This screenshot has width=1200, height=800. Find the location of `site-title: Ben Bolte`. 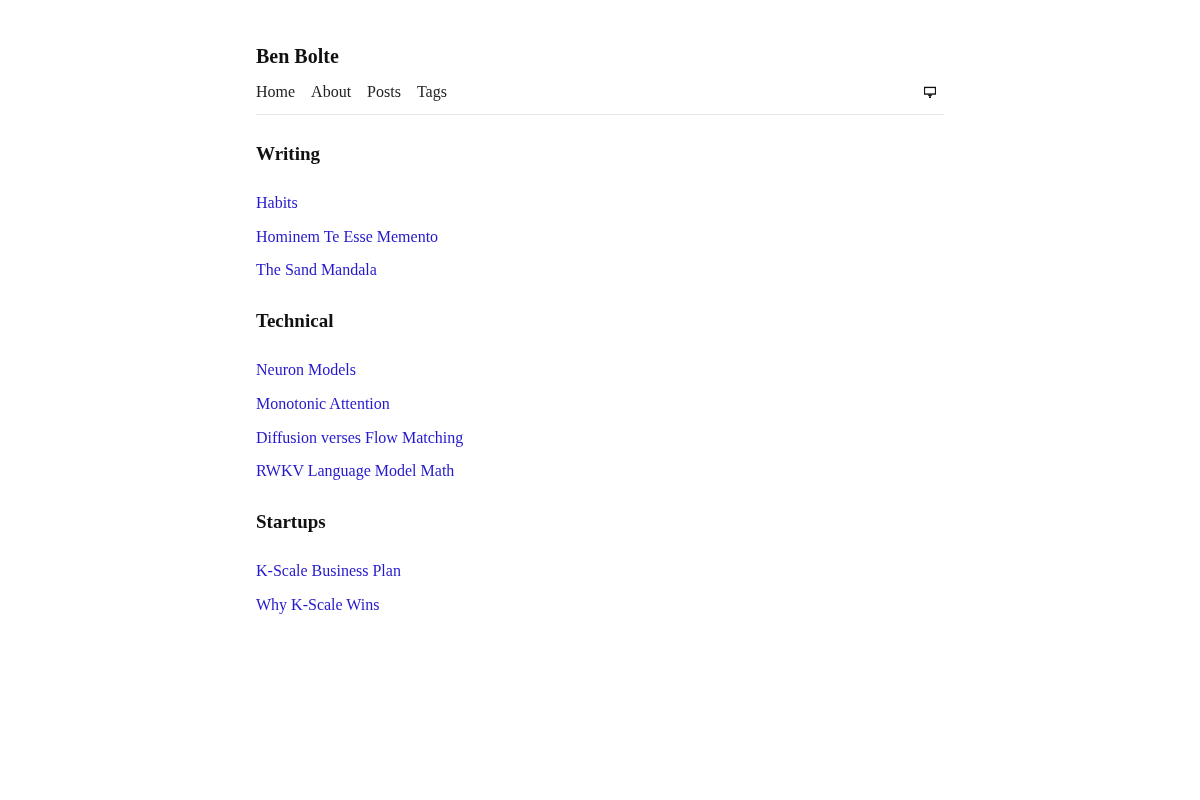

site-title: Ben Bolte is located at coordinates (297, 56).